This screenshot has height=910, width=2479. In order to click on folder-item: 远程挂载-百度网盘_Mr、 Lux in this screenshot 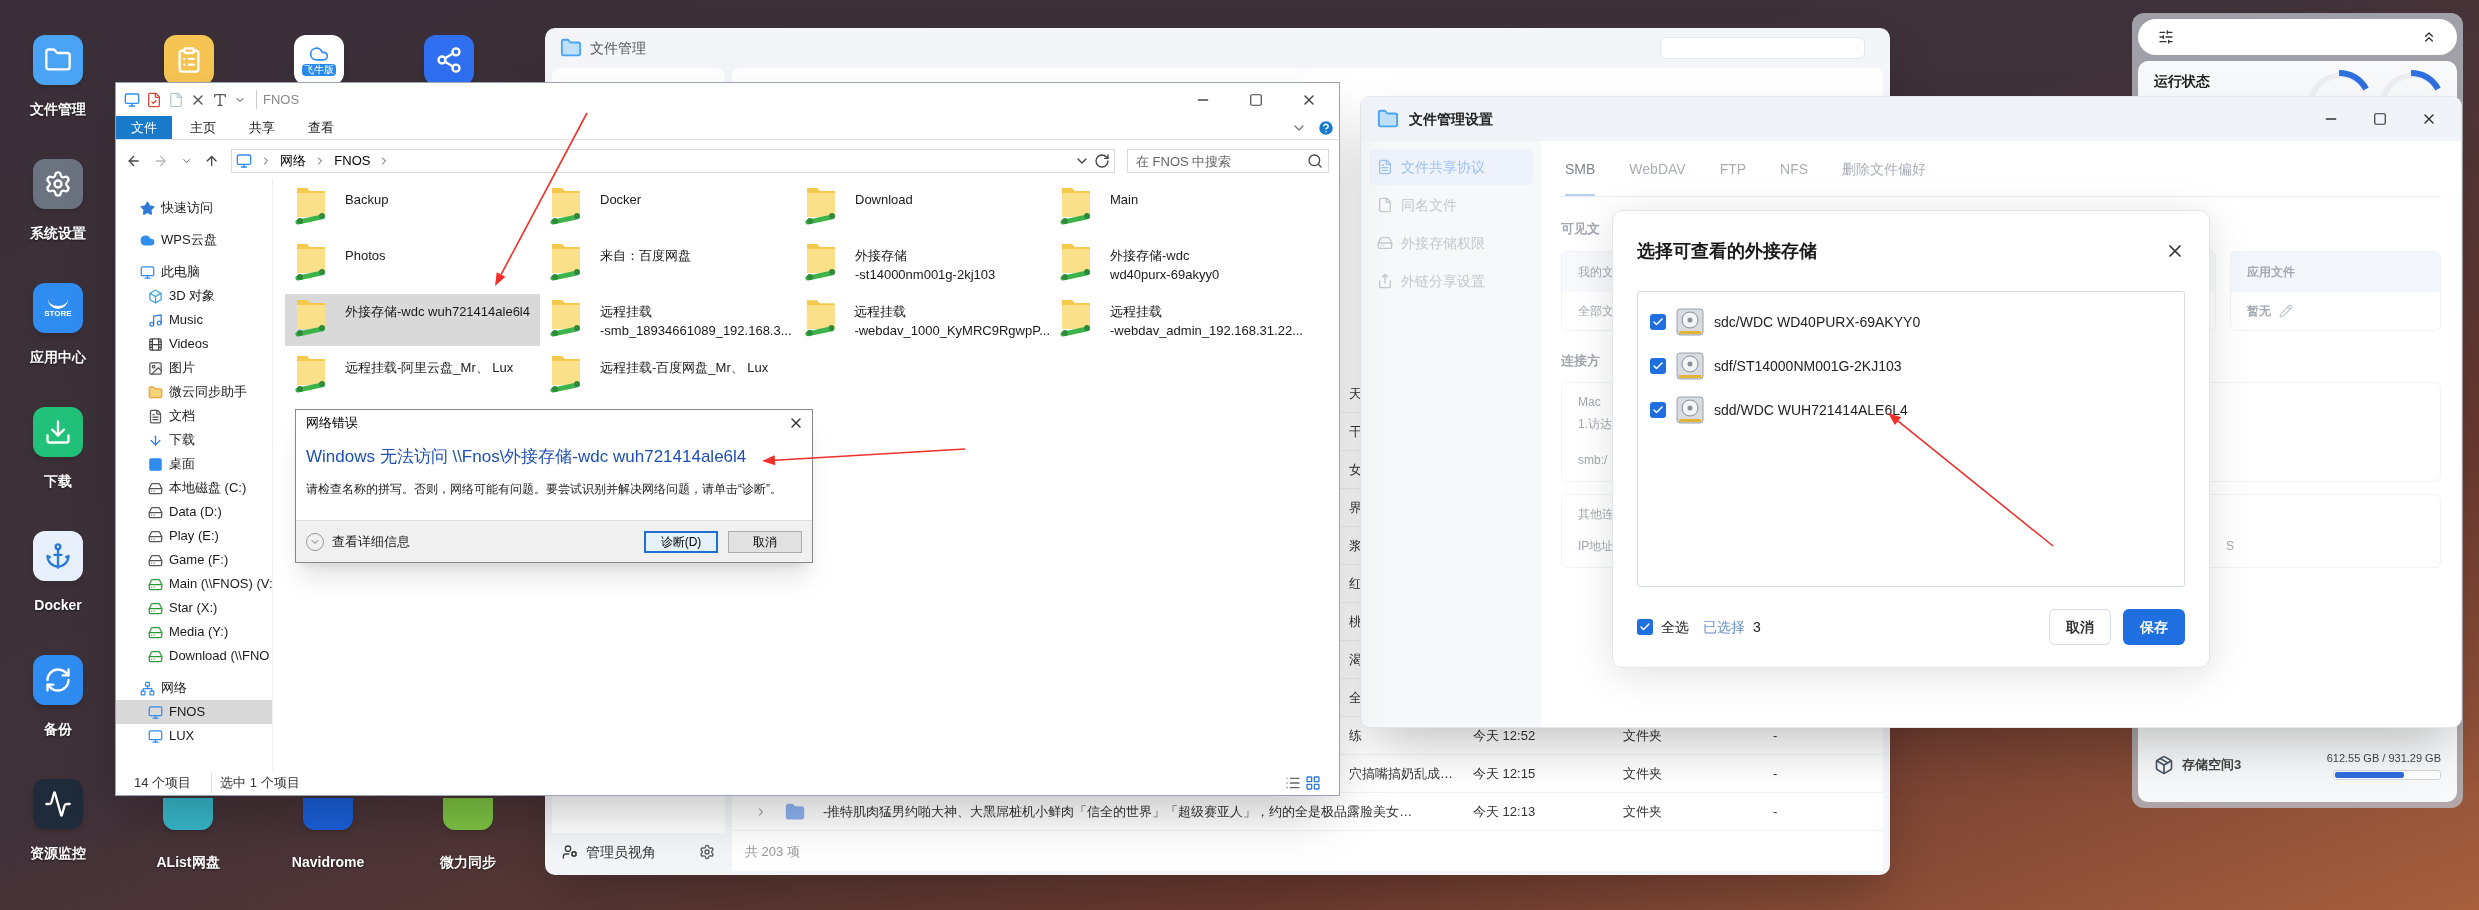, I will do `click(667, 376)`.